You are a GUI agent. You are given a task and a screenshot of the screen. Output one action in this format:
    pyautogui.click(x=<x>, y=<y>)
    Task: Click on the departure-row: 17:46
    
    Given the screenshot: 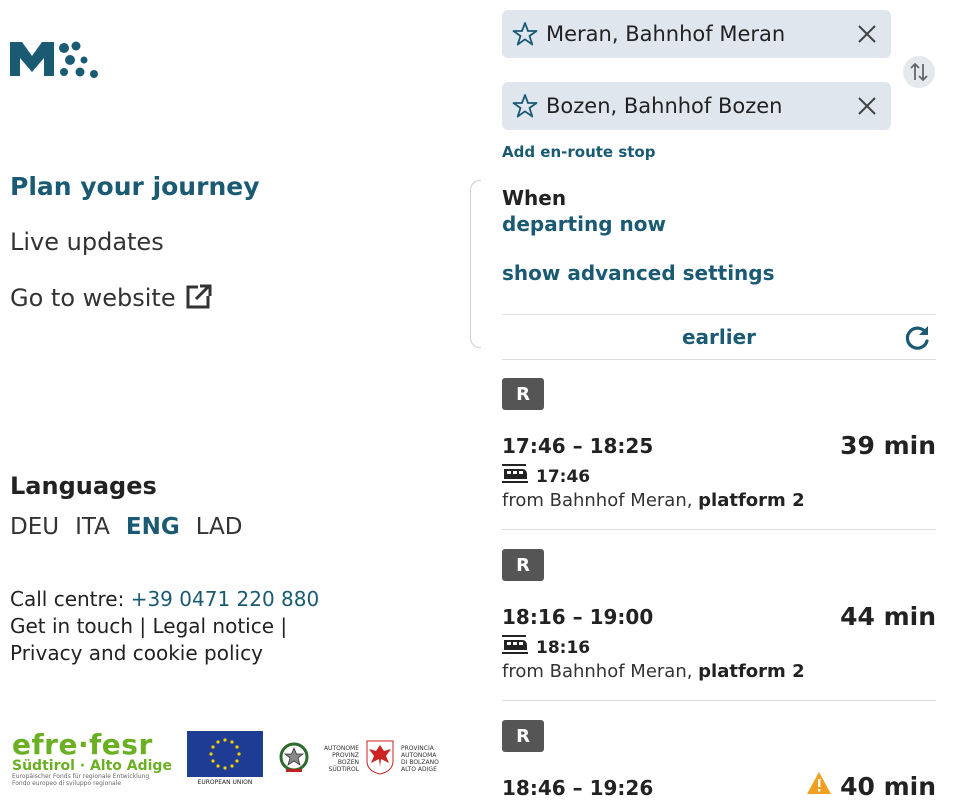 What is the action you would take?
    pyautogui.click(x=546, y=476)
    